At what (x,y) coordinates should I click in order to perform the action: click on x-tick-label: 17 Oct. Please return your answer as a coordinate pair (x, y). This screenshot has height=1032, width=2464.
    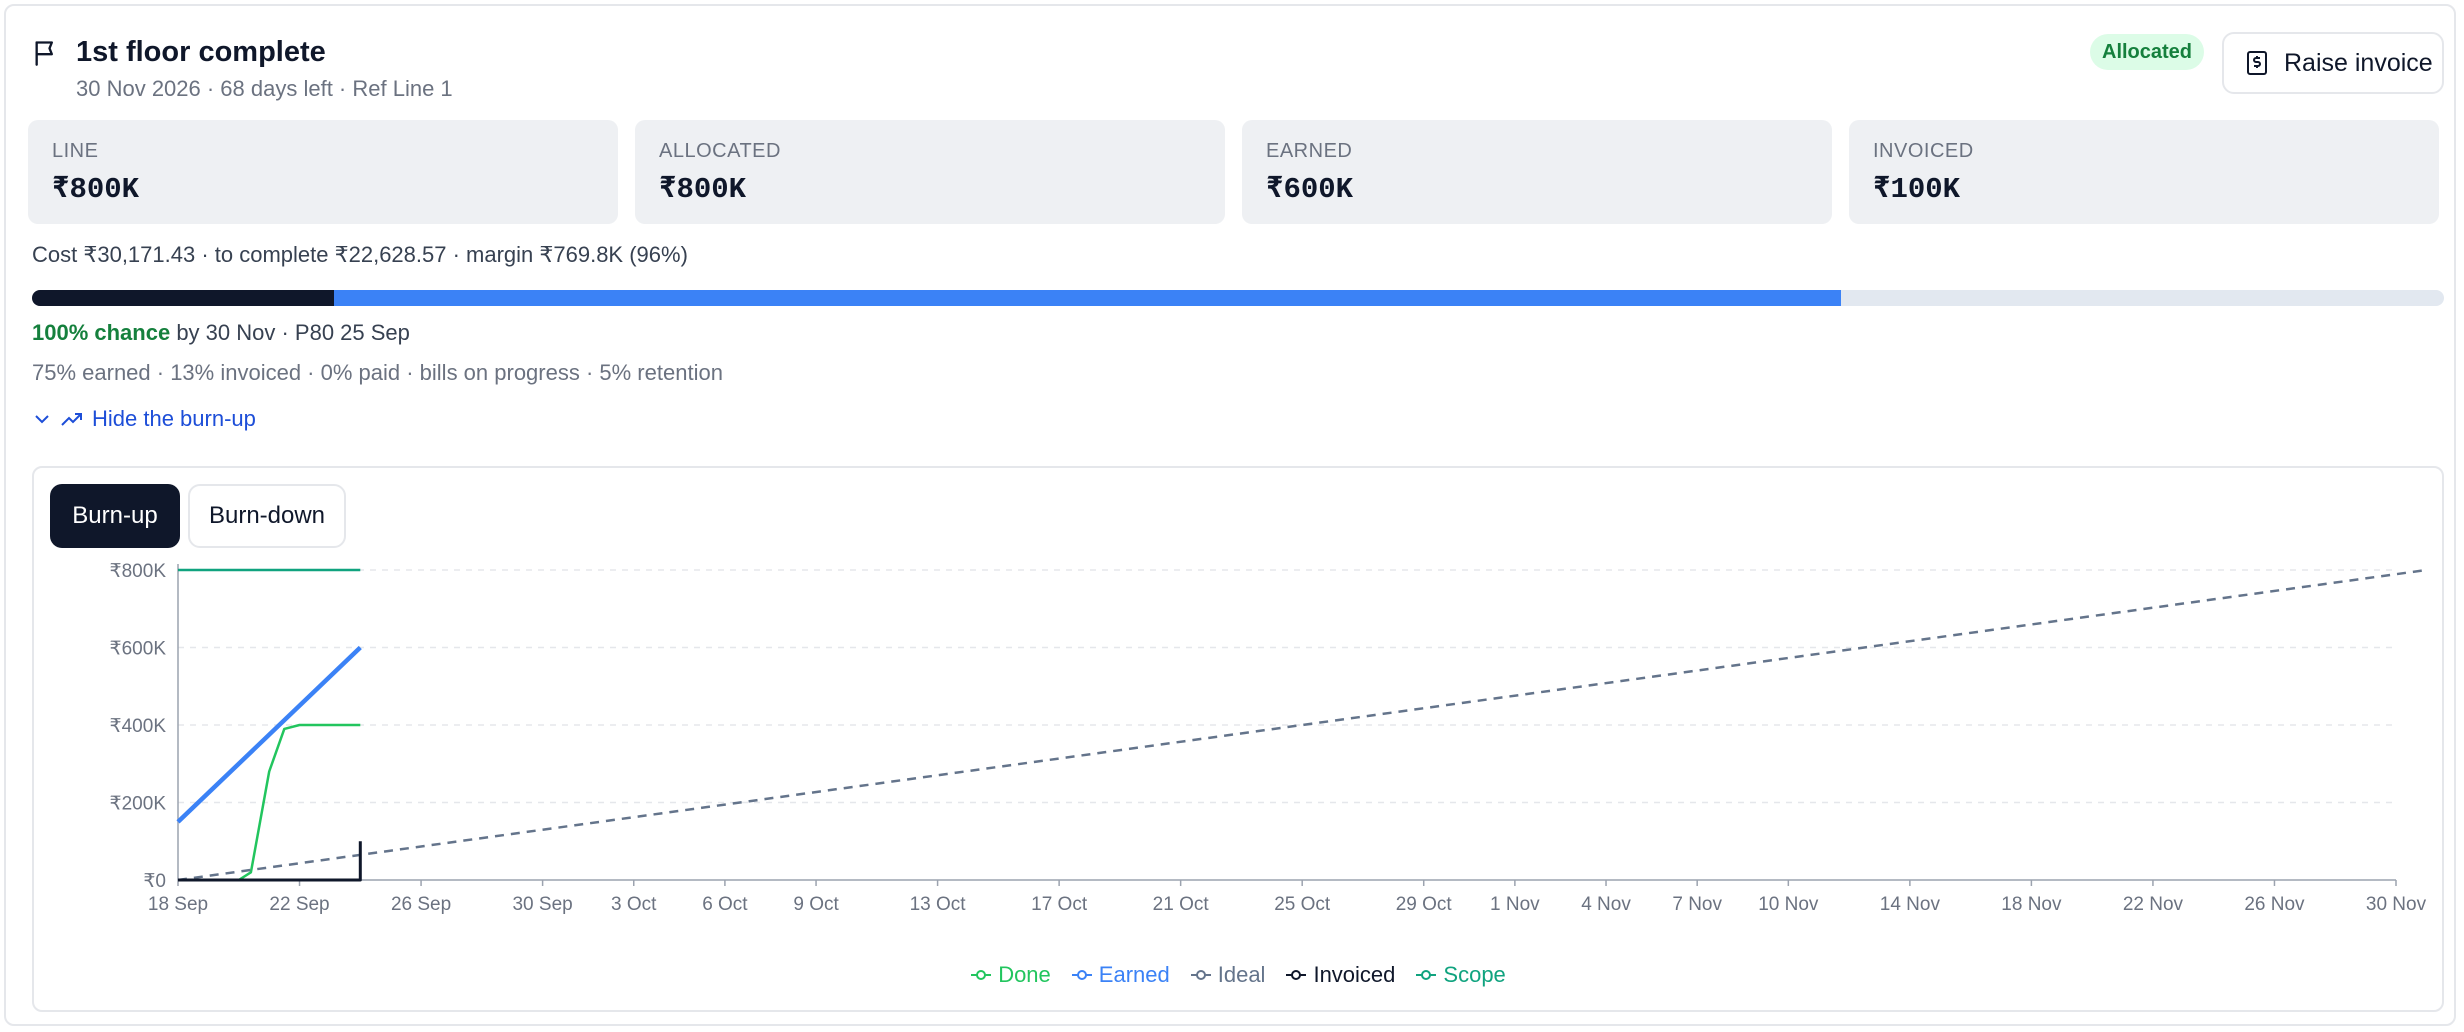
    Looking at the image, I should click on (1059, 904).